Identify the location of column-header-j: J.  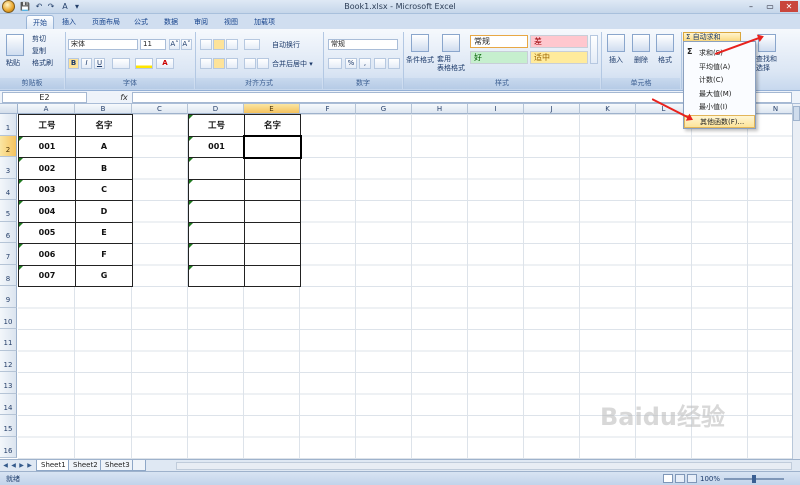
(552, 109).